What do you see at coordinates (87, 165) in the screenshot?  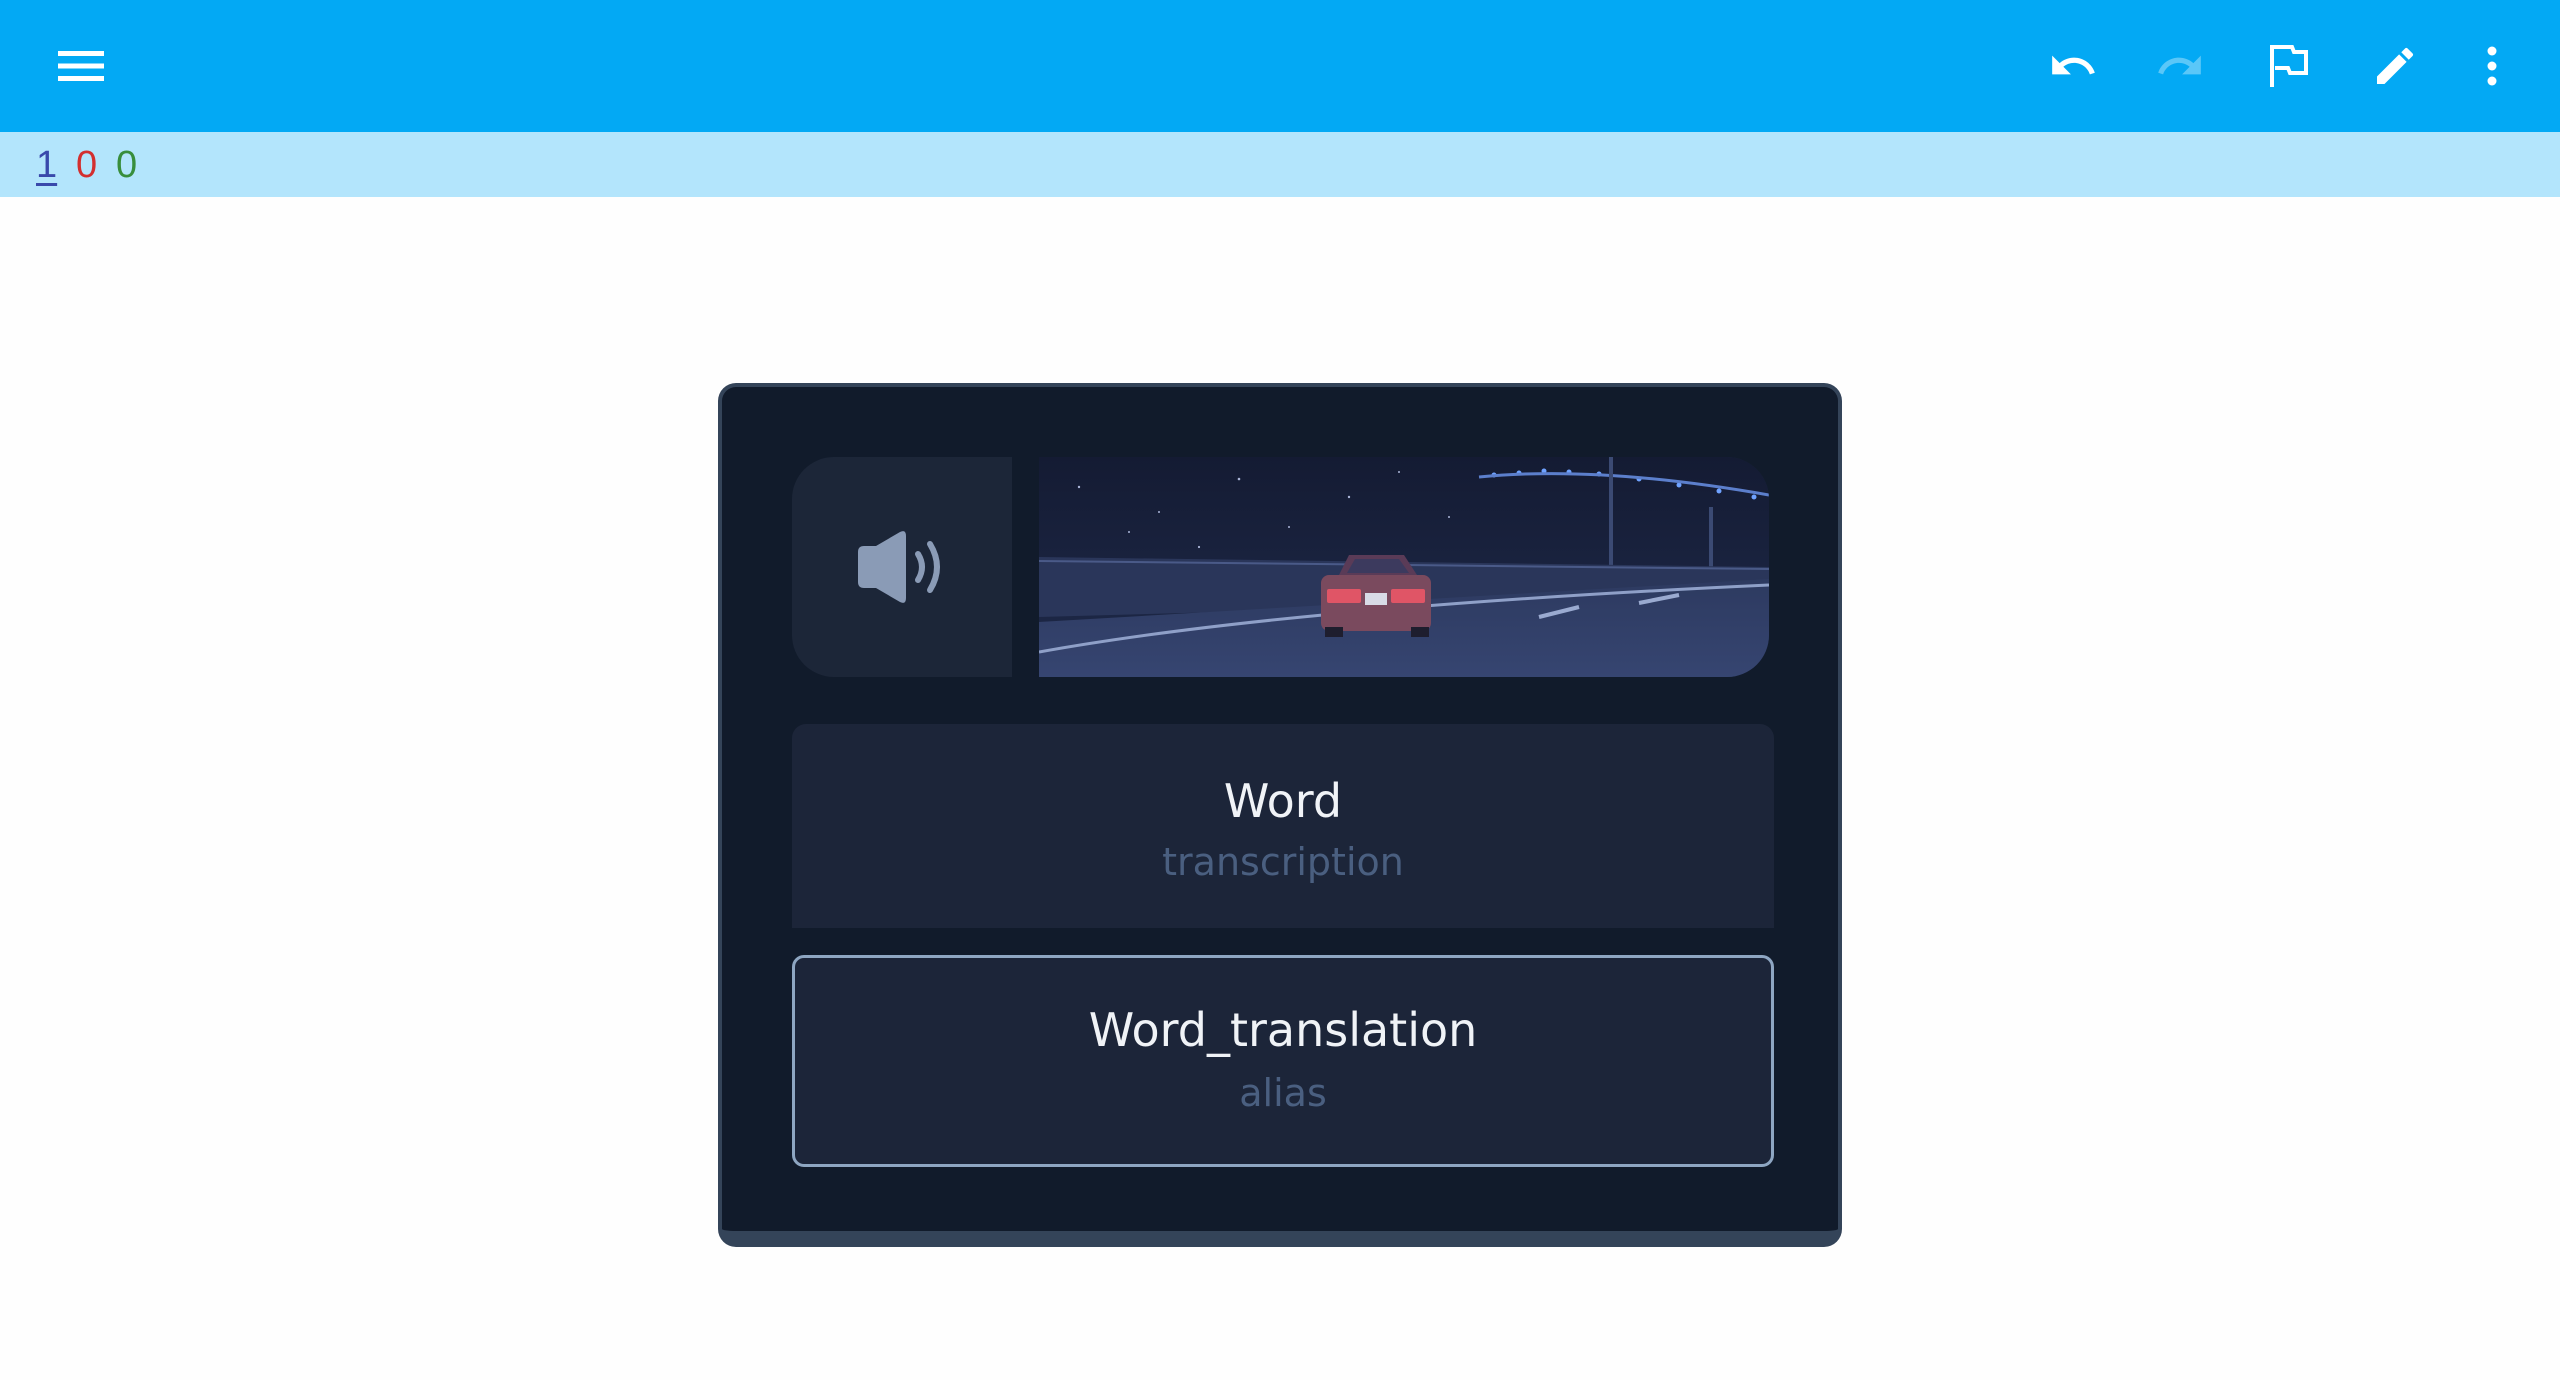 I see `learning-count: 0` at bounding box center [87, 165].